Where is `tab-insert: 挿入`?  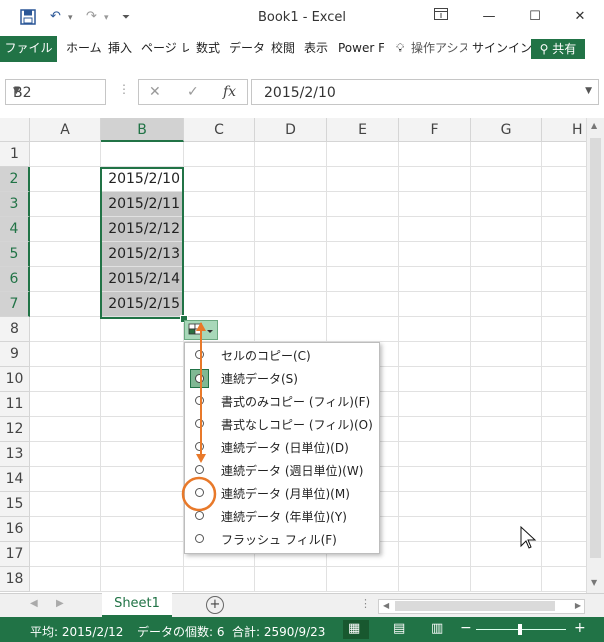 tab-insert: 挿入 is located at coordinates (120, 49).